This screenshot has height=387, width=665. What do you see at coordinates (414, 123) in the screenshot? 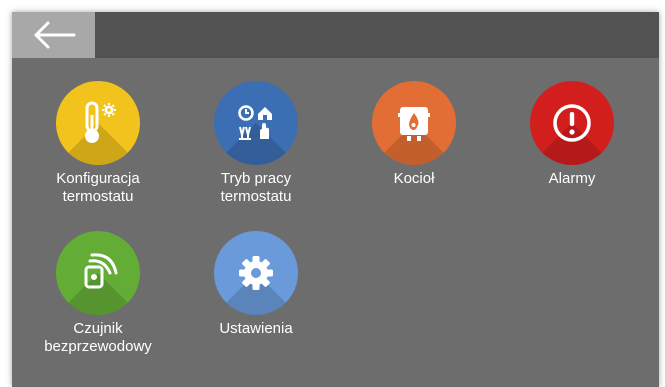
I see `boiler-icon` at bounding box center [414, 123].